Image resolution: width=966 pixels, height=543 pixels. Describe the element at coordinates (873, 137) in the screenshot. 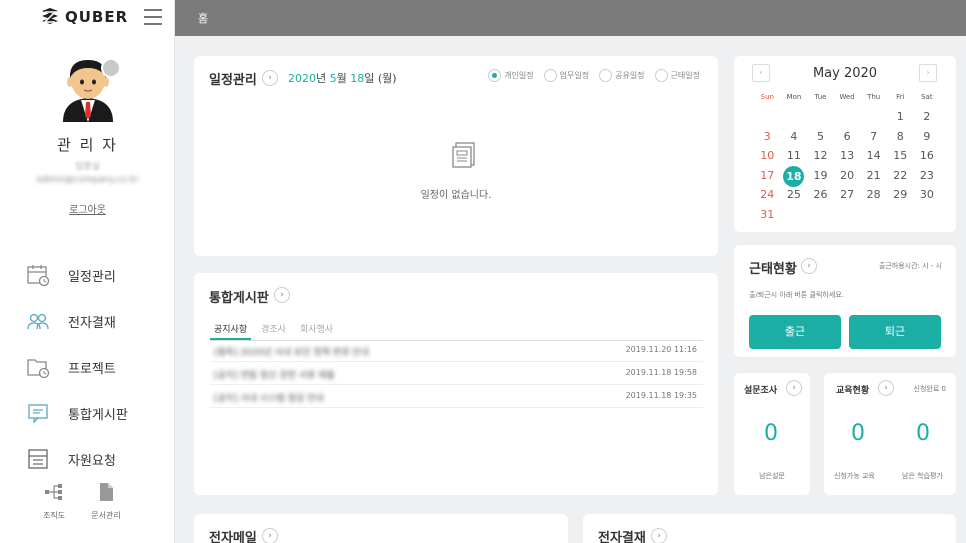

I see `calendar-day: 7` at that location.